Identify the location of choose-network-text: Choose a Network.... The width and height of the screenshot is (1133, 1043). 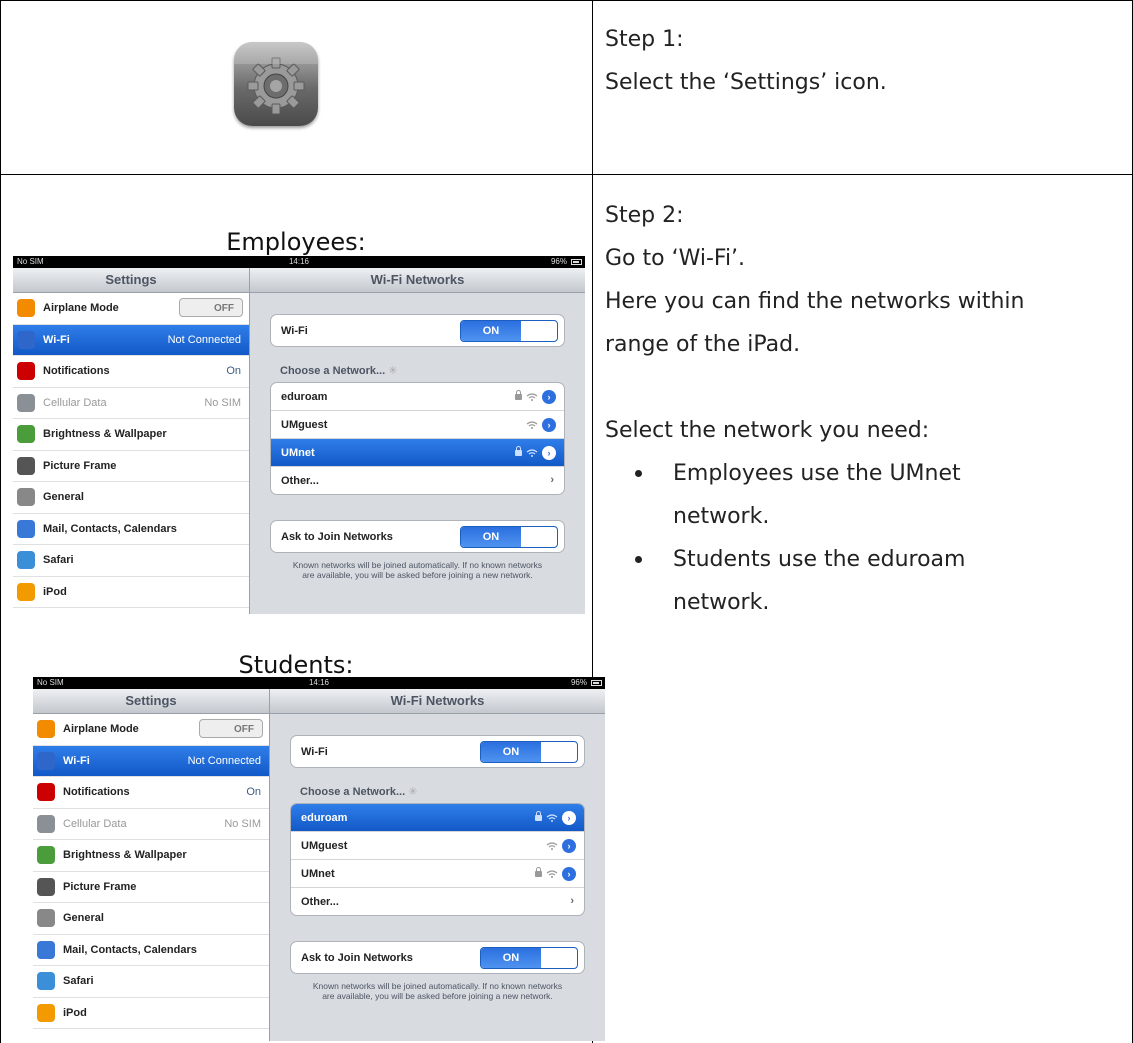
(333, 371).